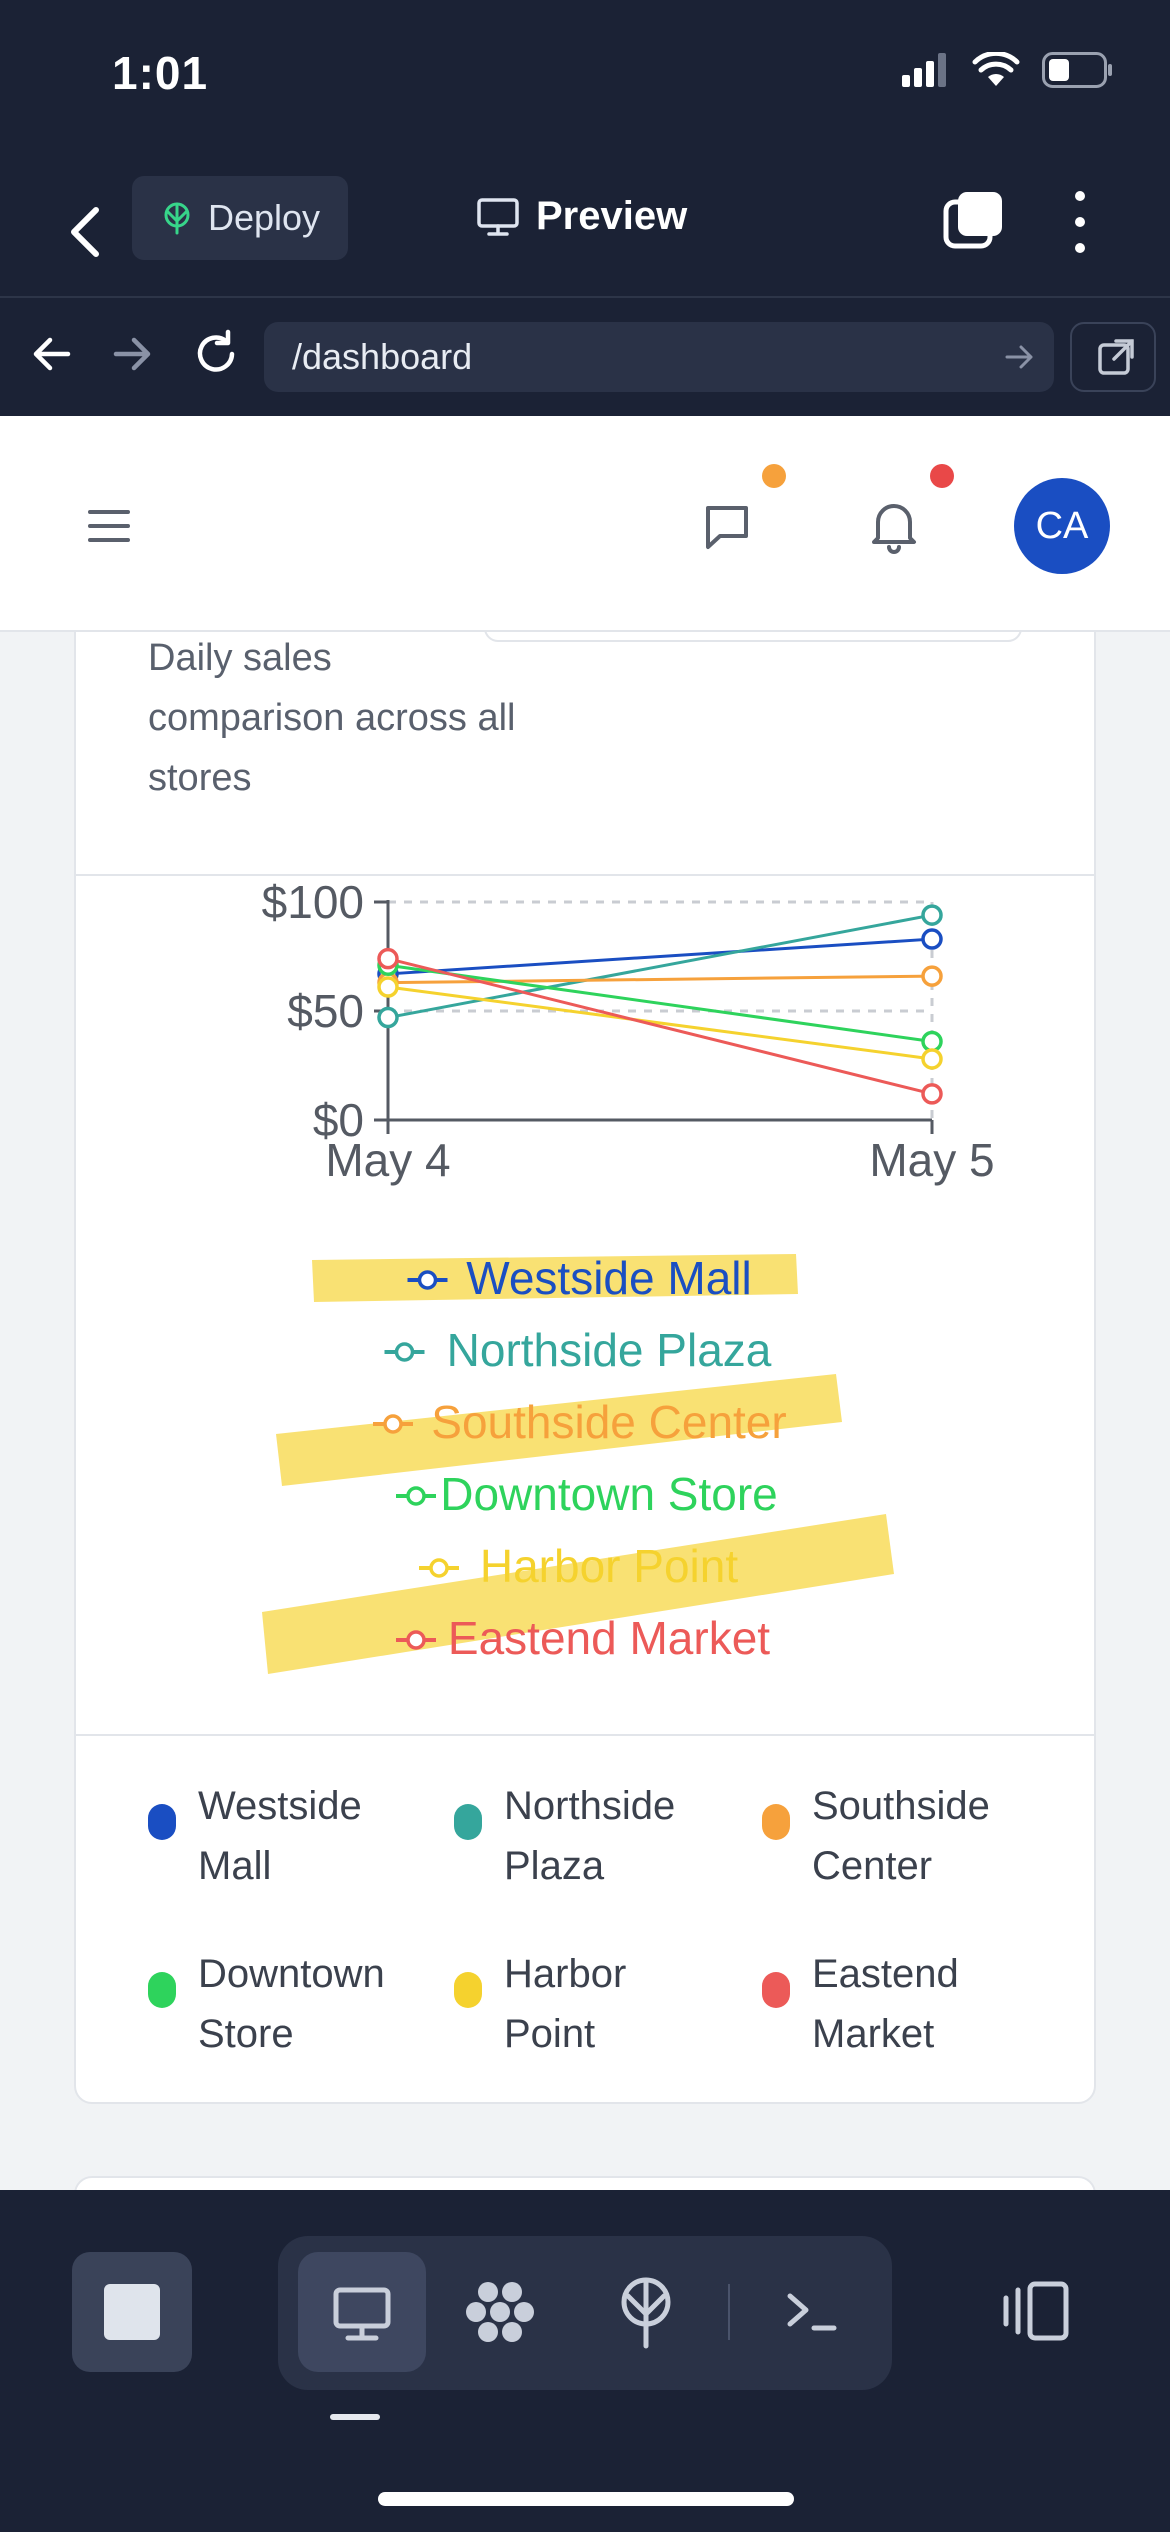 This screenshot has width=1170, height=2532. I want to click on chart-legend-item: Eastend Market, so click(583, 1638).